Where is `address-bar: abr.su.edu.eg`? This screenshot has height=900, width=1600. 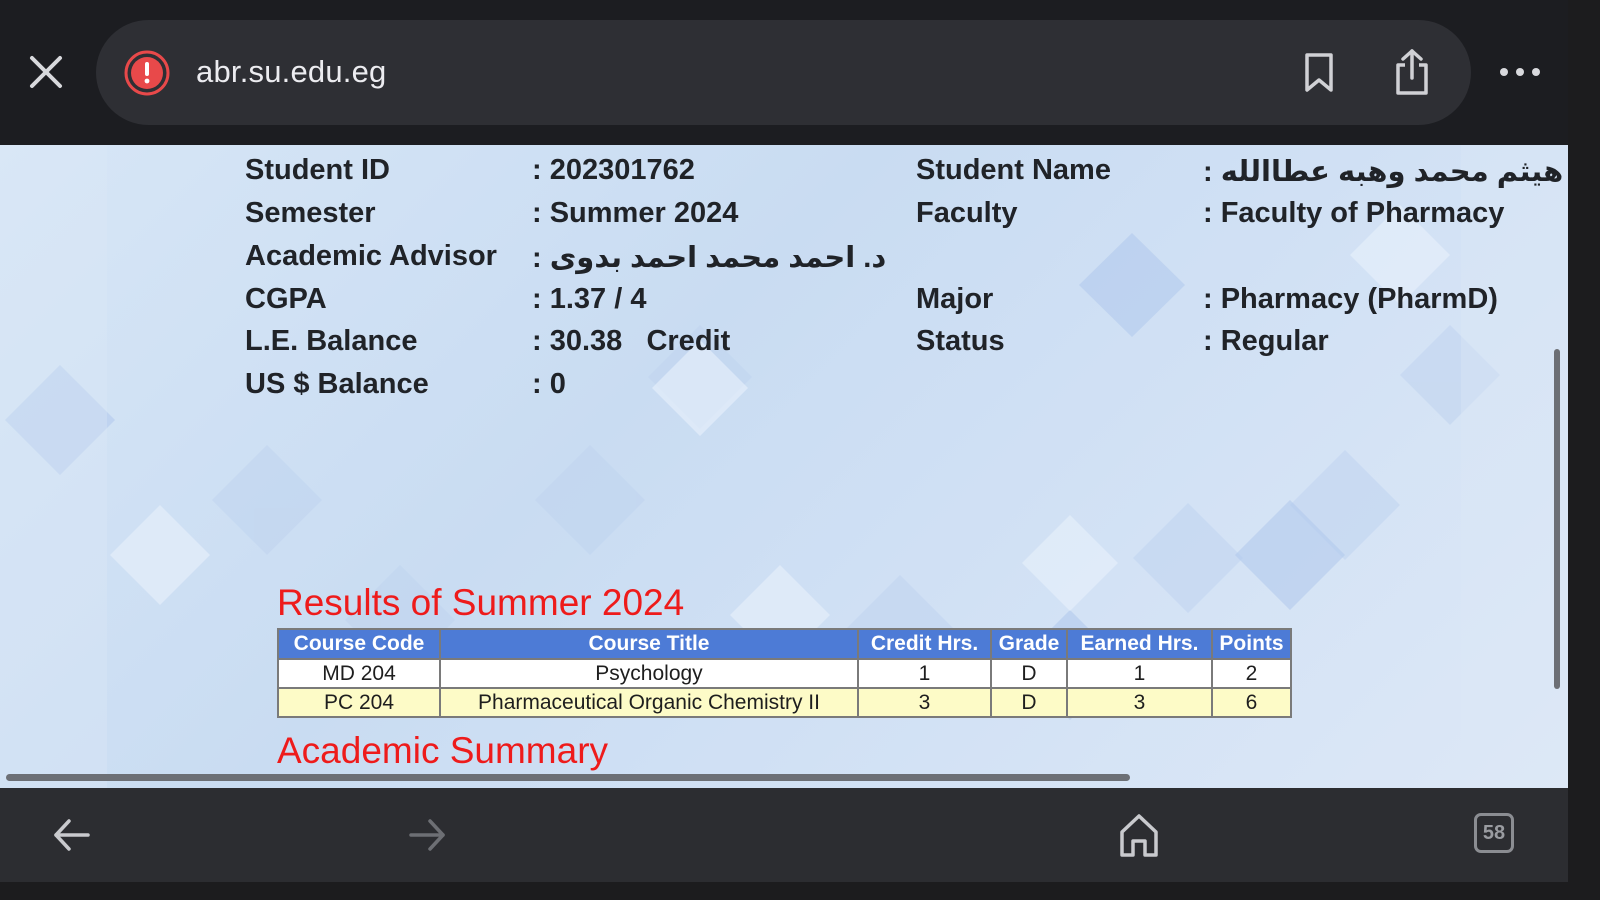
address-bar: abr.su.edu.eg is located at coordinates (783, 72).